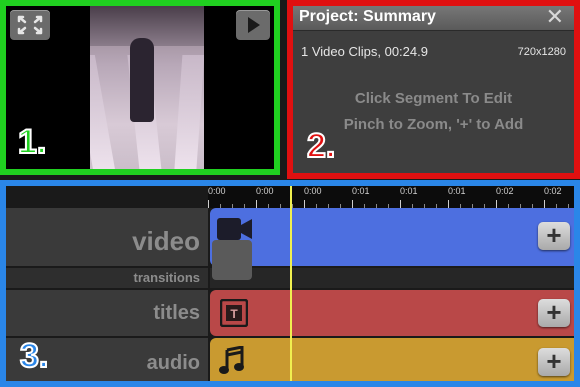 This screenshot has width=580, height=387. I want to click on video-track-label: video, so click(166, 241).